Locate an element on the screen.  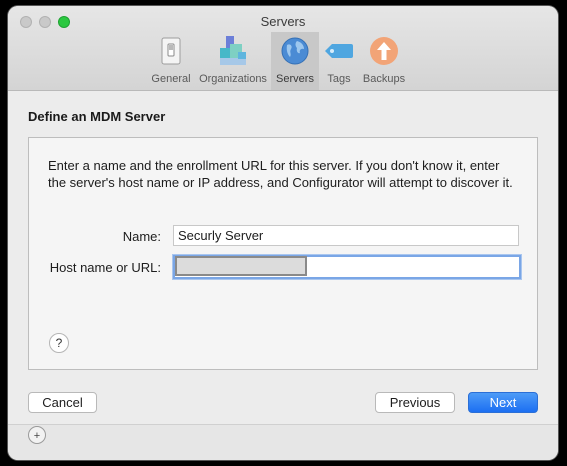
tab-backups-label: Backups is located at coordinates (384, 79).